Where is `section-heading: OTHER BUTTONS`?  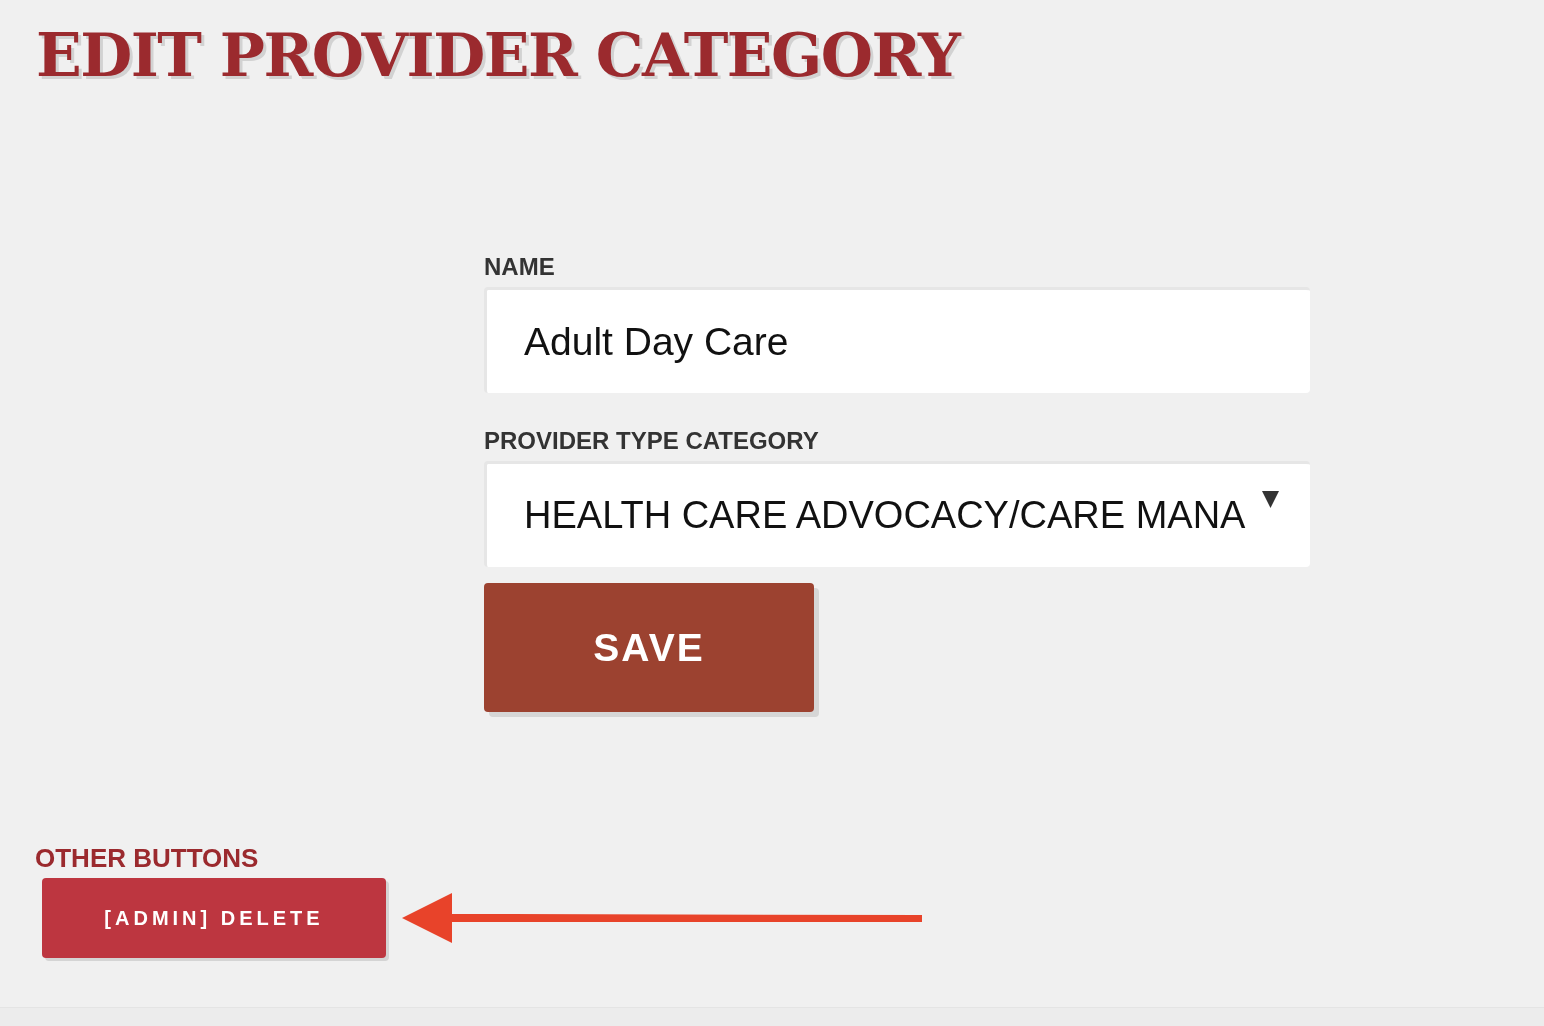
section-heading: OTHER BUTTONS is located at coordinates (147, 858).